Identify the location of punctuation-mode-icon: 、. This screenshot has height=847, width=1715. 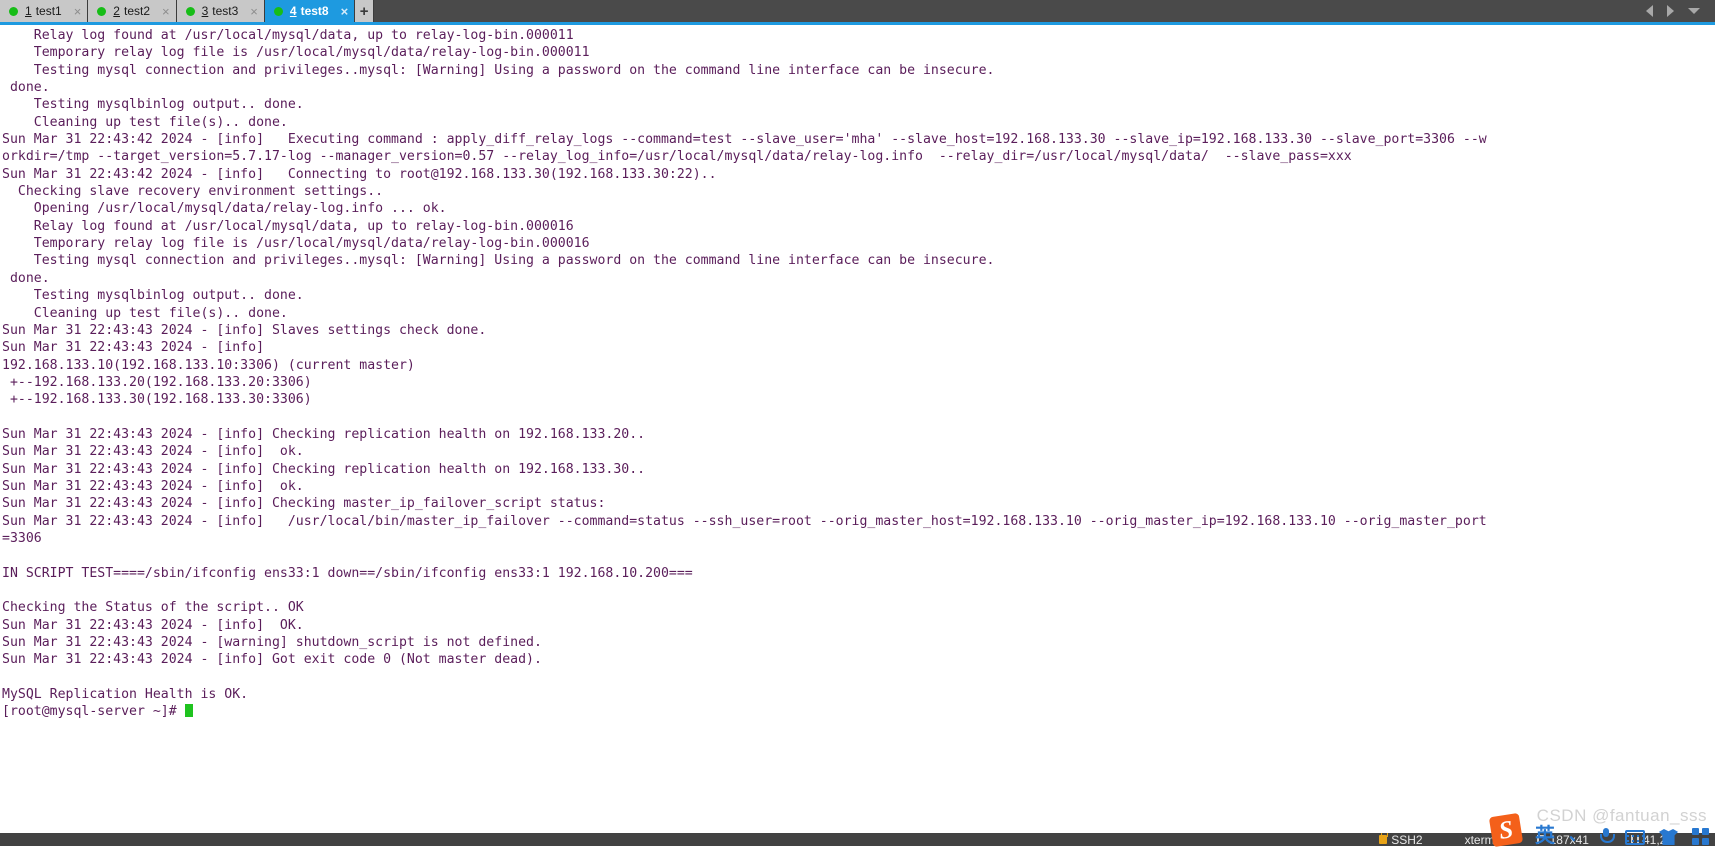
(1577, 835).